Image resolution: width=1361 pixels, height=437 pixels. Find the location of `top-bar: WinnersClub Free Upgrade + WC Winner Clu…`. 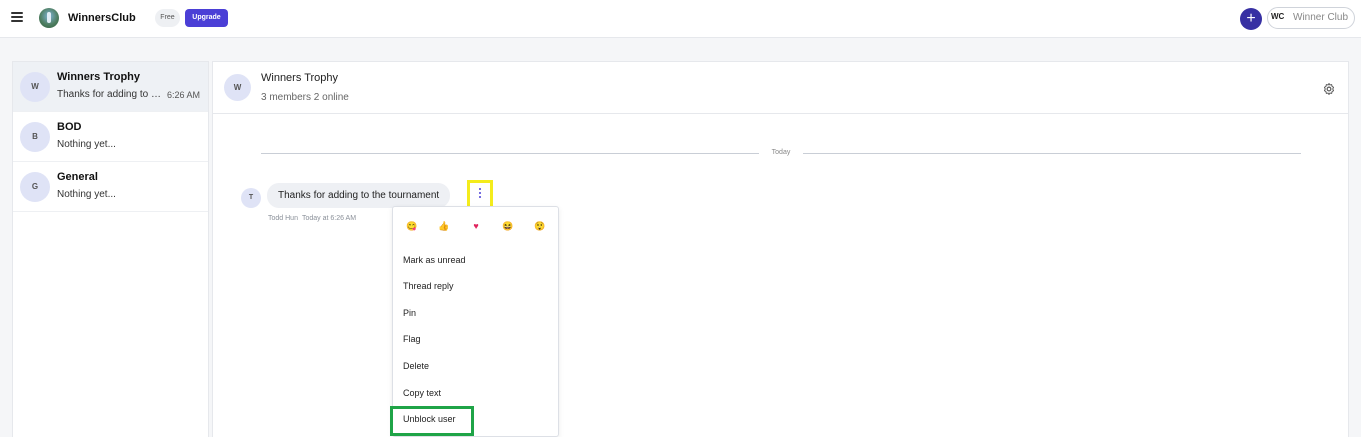

top-bar: WinnersClub Free Upgrade + WC Winner Clu… is located at coordinates (680, 19).